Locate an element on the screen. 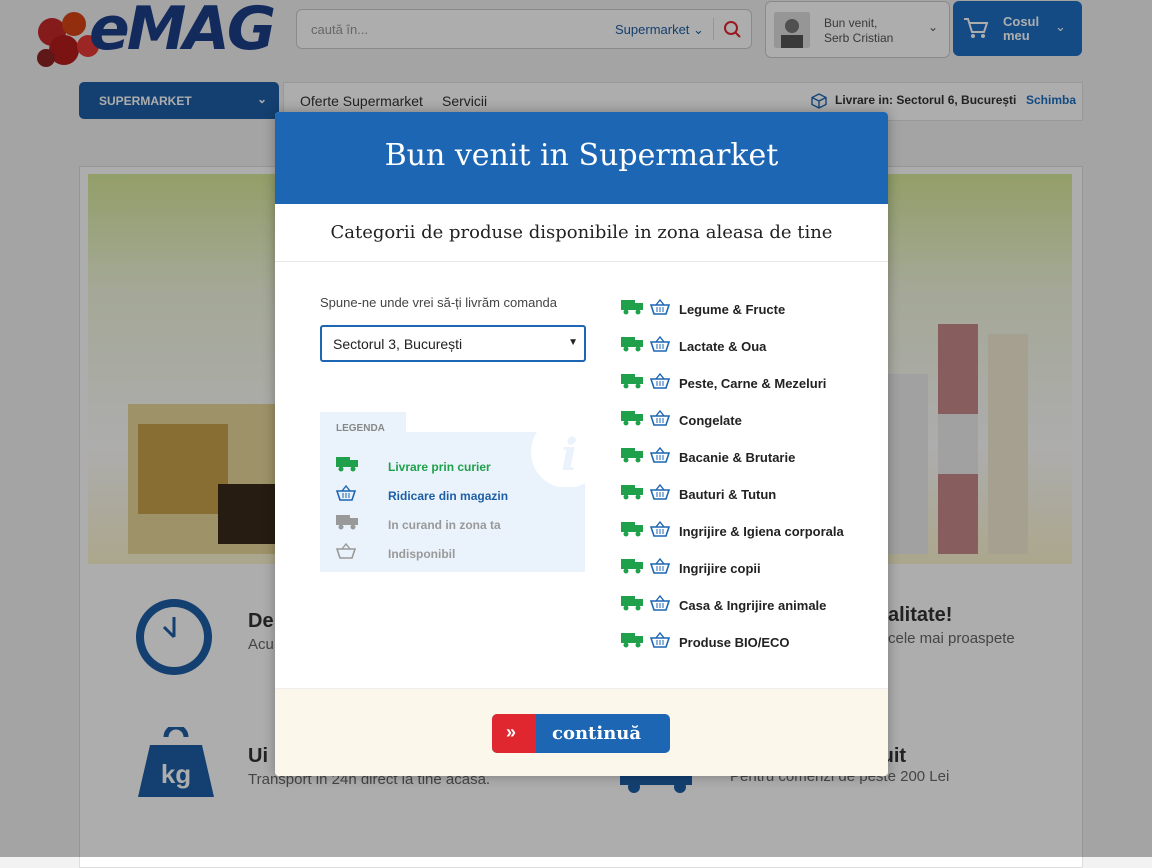  legend-item-pickup: Ridicare din magazin is located at coordinates (455, 495).